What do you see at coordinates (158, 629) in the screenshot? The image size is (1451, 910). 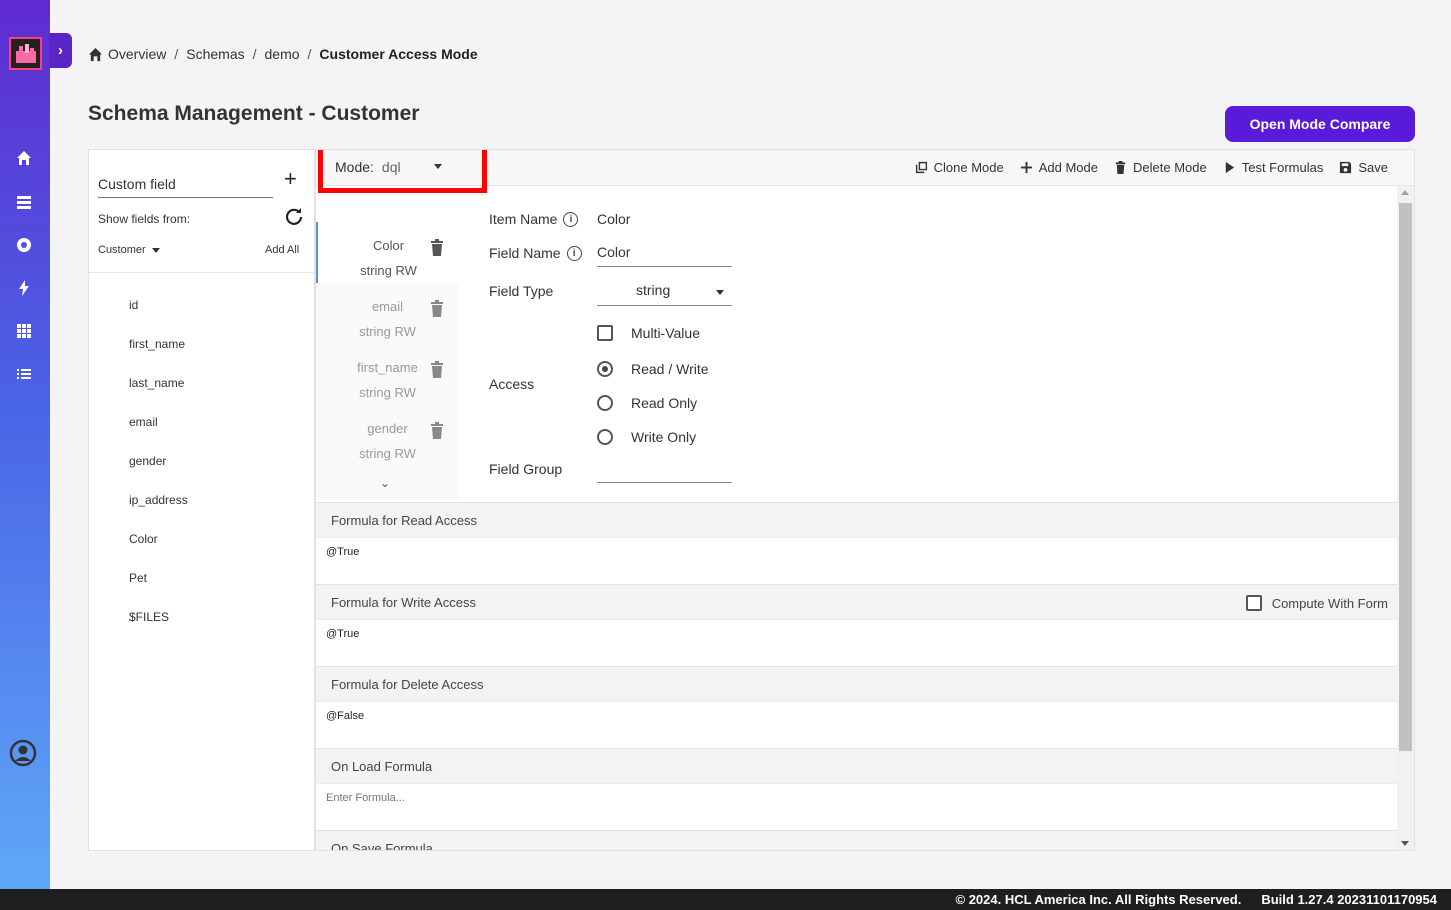 I see `list-item: $FILES` at bounding box center [158, 629].